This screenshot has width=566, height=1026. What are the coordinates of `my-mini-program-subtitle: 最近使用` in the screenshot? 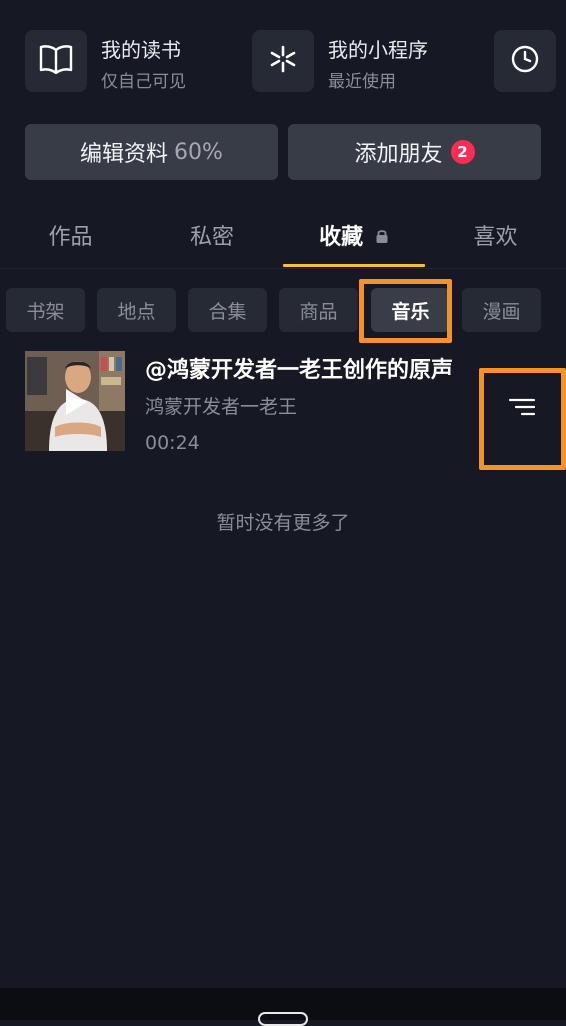 It's located at (362, 82).